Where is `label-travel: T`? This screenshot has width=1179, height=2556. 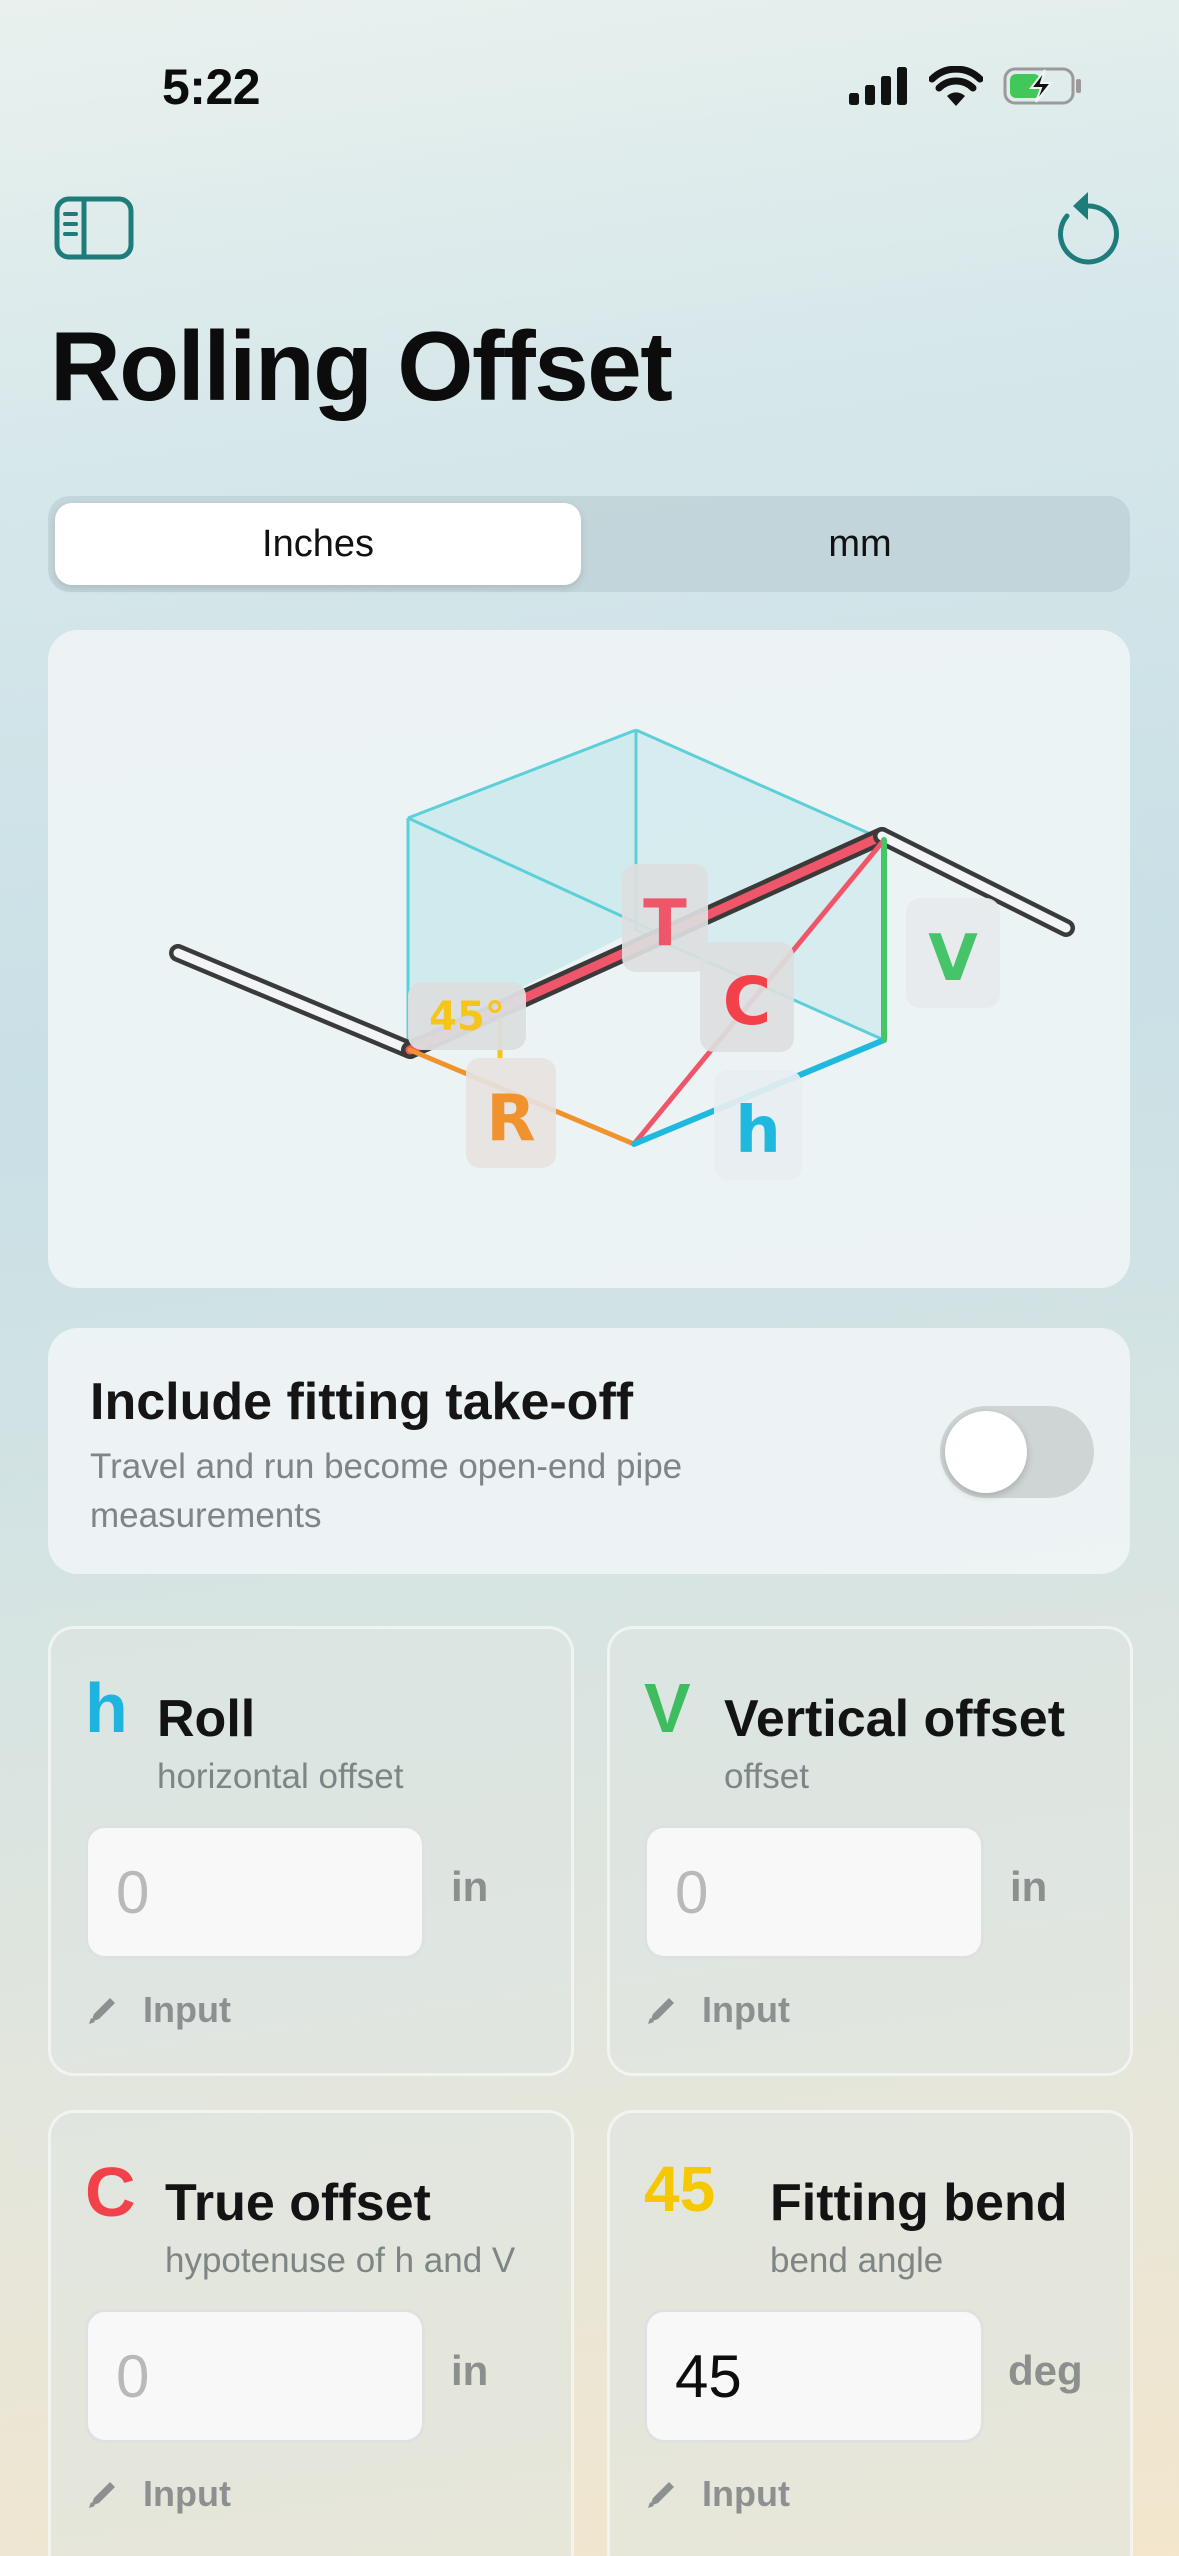 label-travel: T is located at coordinates (665, 918).